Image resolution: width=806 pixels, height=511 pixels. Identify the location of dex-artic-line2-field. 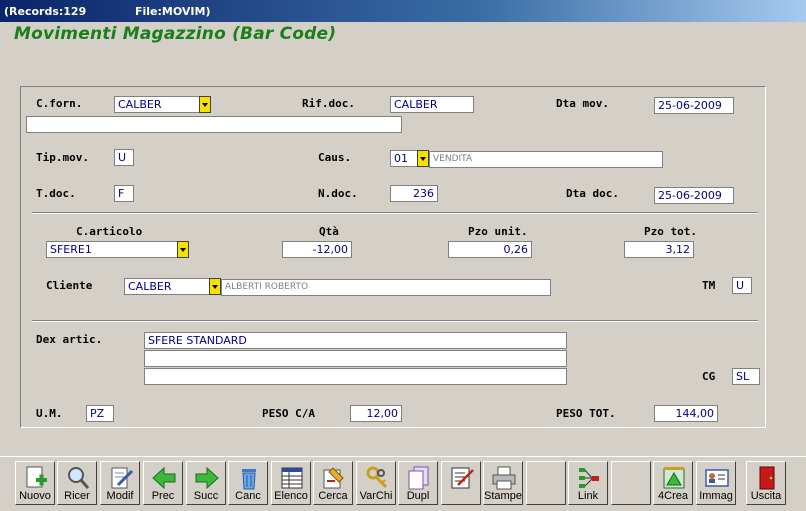
(355, 358).